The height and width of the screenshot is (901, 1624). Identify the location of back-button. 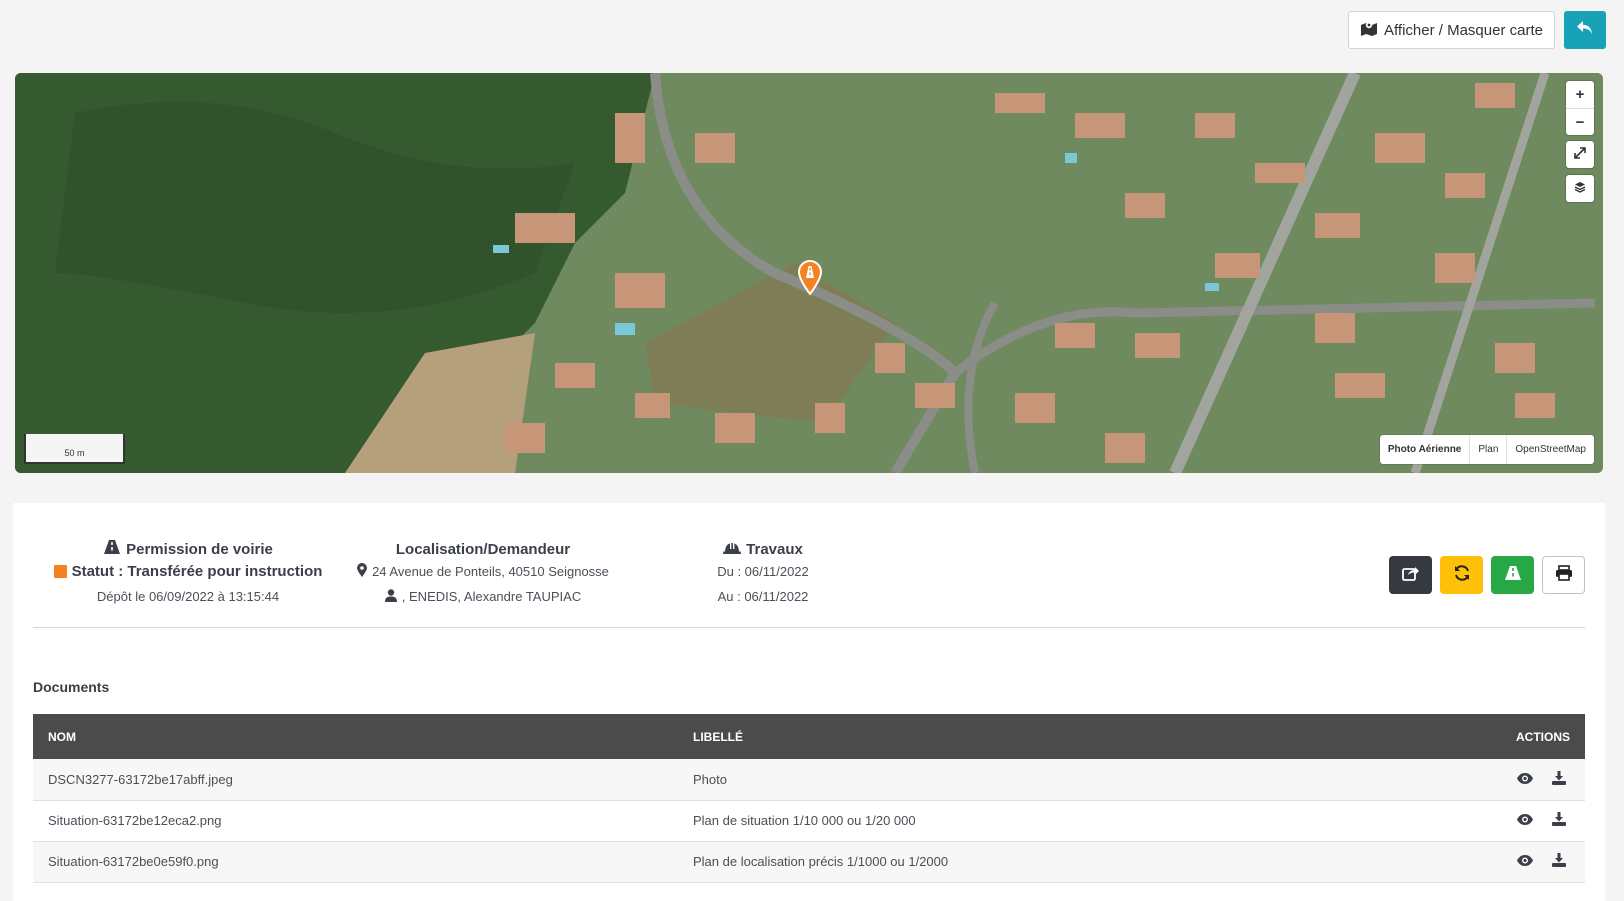
(1585, 30).